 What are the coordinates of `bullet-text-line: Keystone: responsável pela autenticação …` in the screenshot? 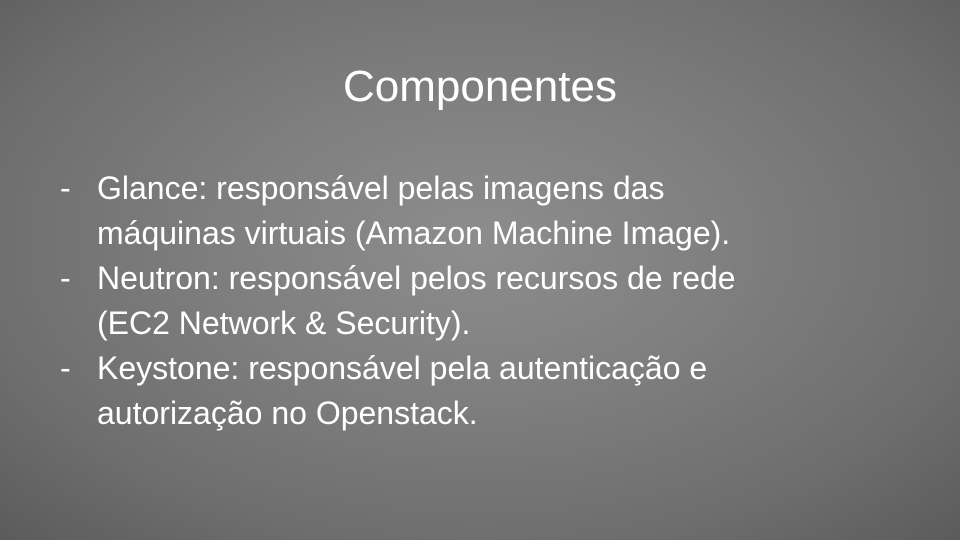 It's located at (402, 368).